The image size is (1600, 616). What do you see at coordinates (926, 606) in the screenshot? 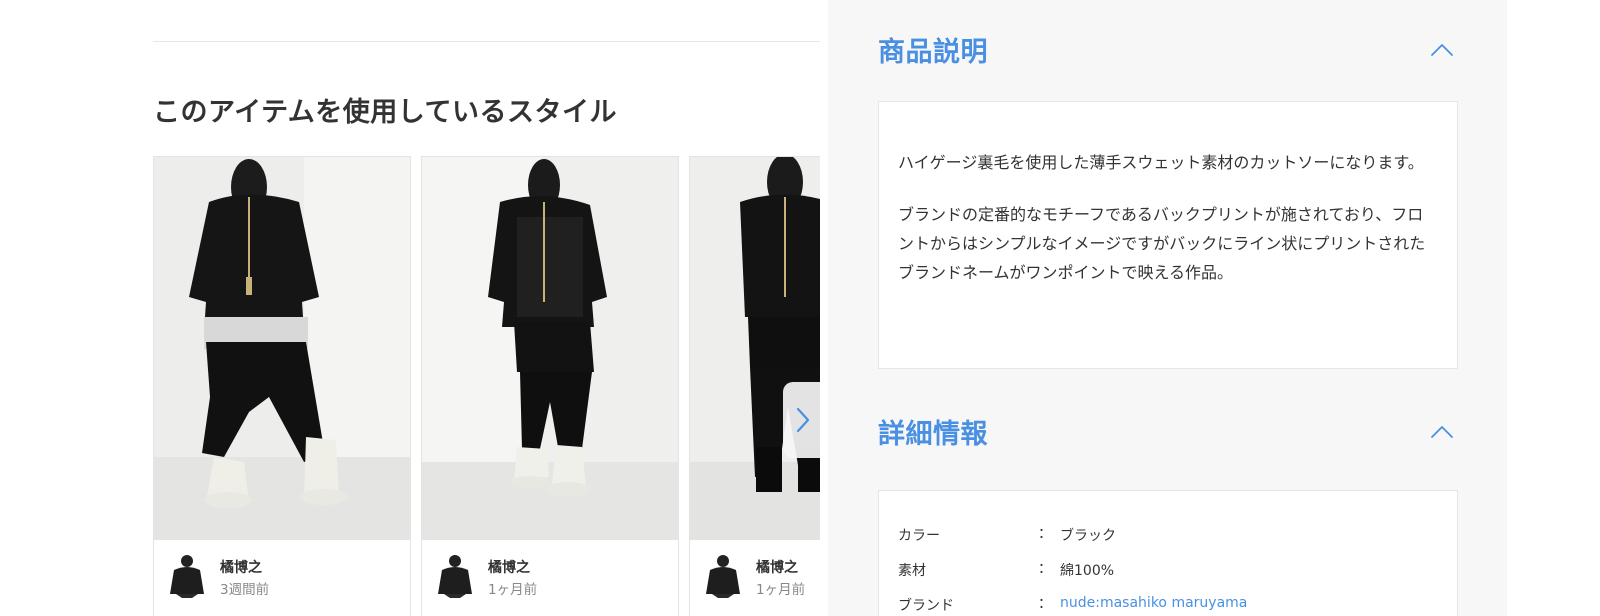
I see `detail-label: ブランド` at bounding box center [926, 606].